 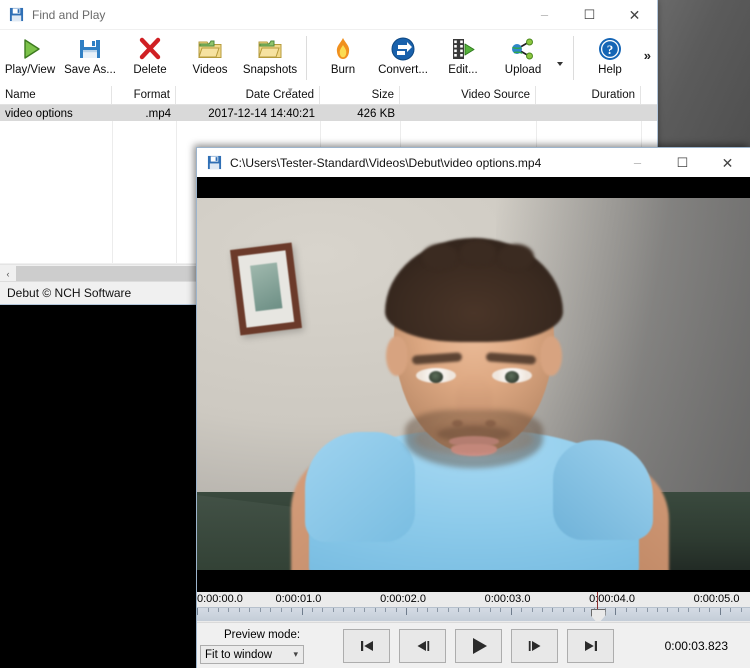 I want to click on preview-mode-value: Fit to window, so click(x=239, y=654).